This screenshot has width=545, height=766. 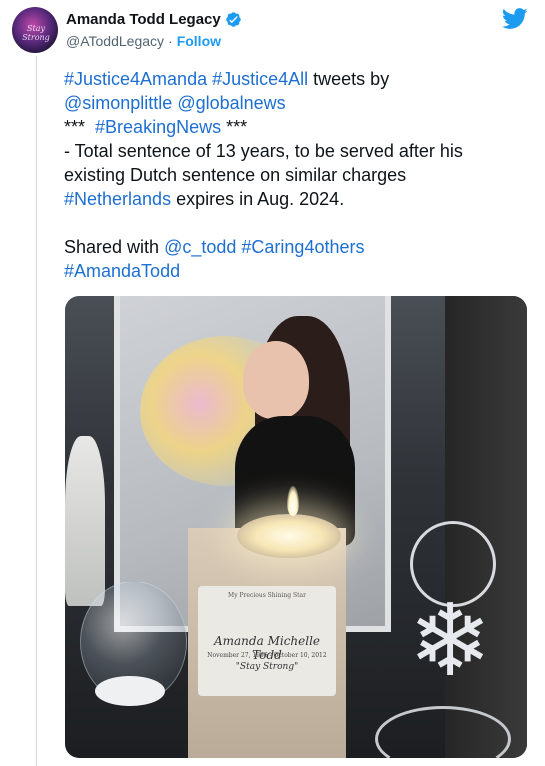 What do you see at coordinates (130, 691) in the screenshot?
I see `ornament-base` at bounding box center [130, 691].